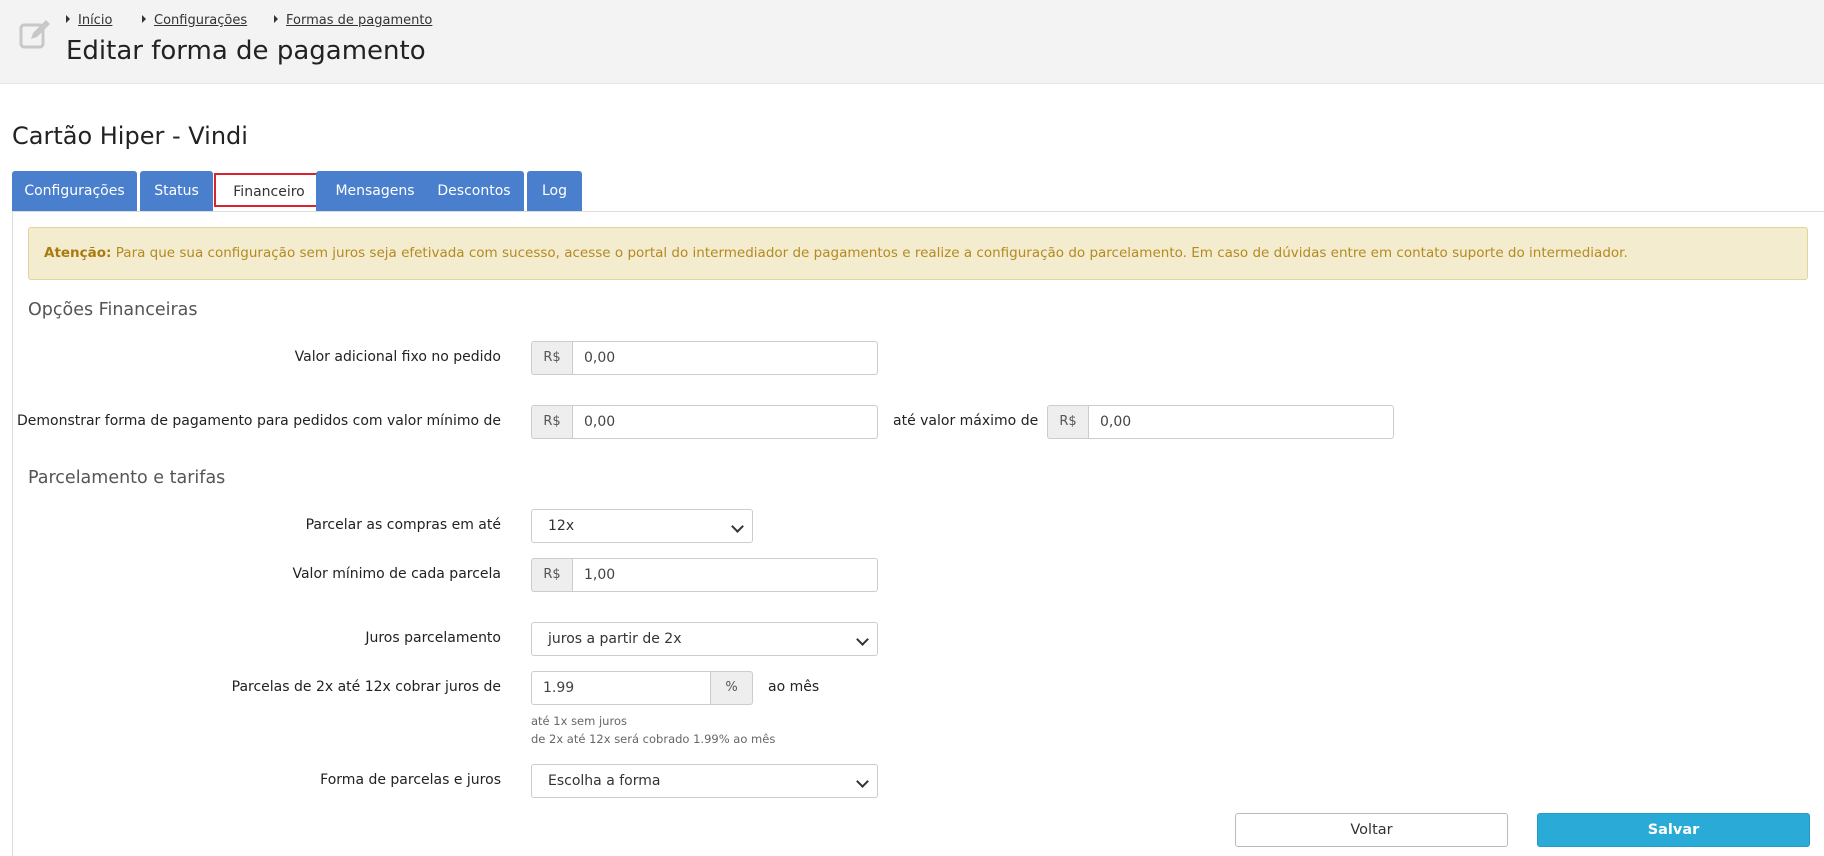 The width and height of the screenshot is (1824, 856). Describe the element at coordinates (34, 34) in the screenshot. I see `edit-icon` at that location.